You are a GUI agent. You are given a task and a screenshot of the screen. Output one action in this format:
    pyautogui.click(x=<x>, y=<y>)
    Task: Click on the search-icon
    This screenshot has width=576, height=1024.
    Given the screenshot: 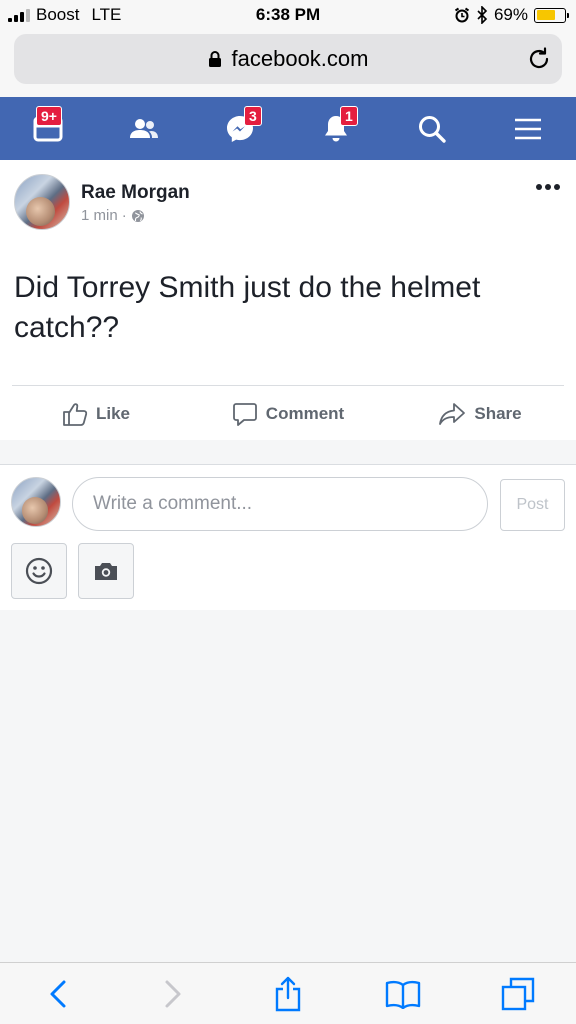 What is the action you would take?
    pyautogui.click(x=432, y=129)
    